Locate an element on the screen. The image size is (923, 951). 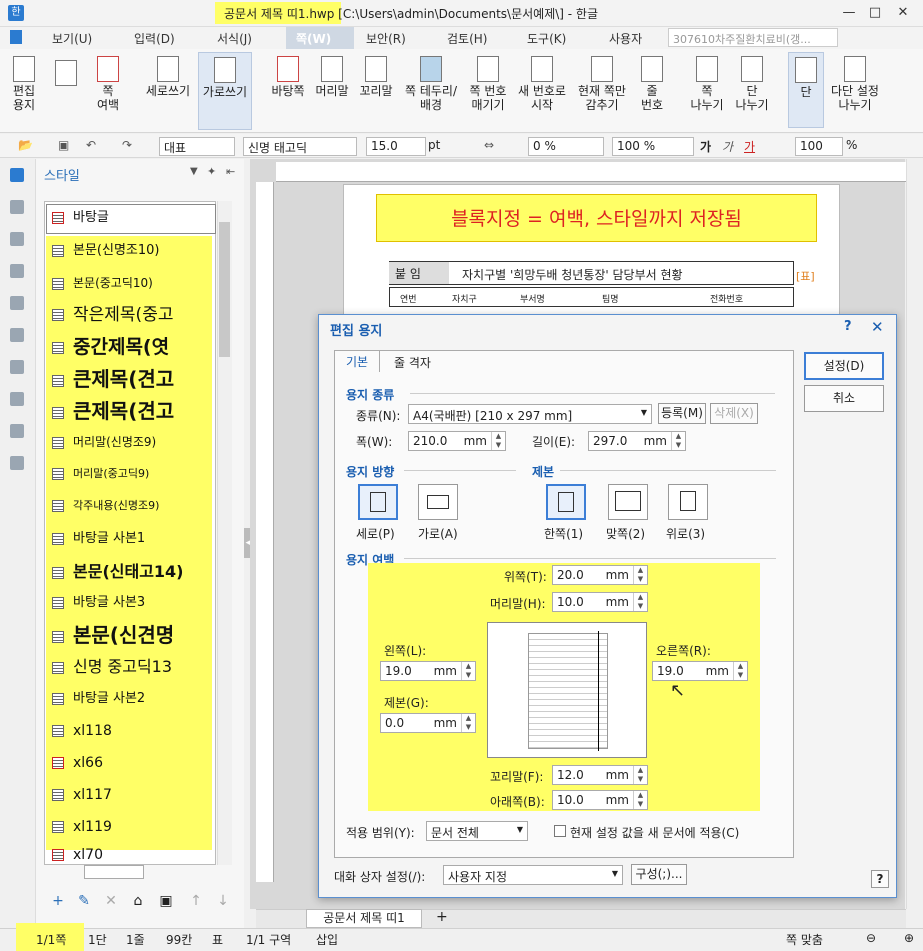
list-item: 작은제목(중고 is located at coordinates (126, 315).